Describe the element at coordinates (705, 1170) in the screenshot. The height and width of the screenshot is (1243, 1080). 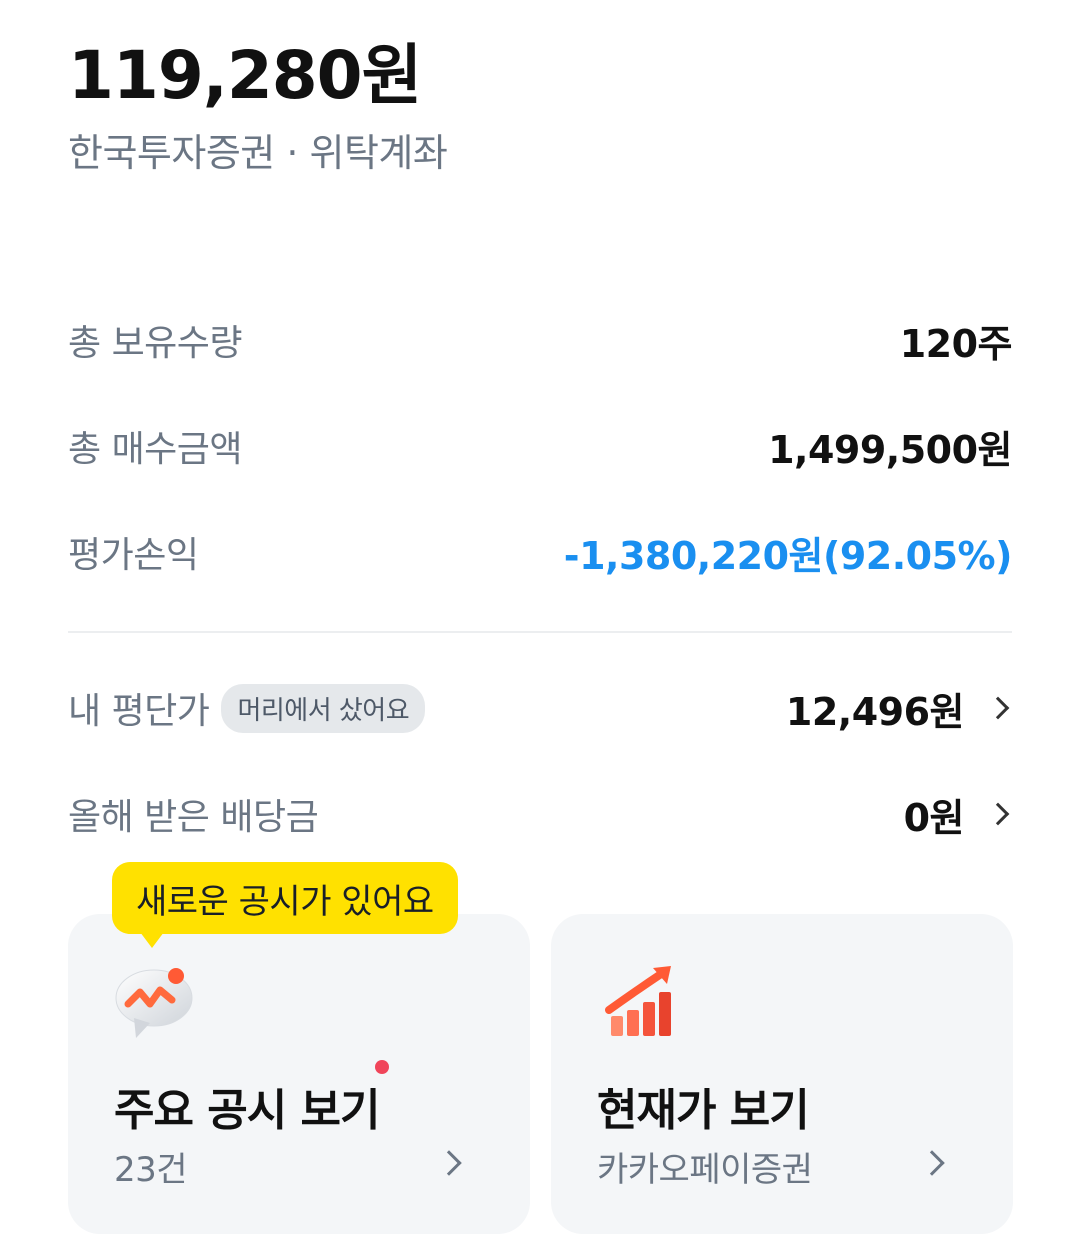
I see `current-price-card-broker: 카카오페이증권` at that location.